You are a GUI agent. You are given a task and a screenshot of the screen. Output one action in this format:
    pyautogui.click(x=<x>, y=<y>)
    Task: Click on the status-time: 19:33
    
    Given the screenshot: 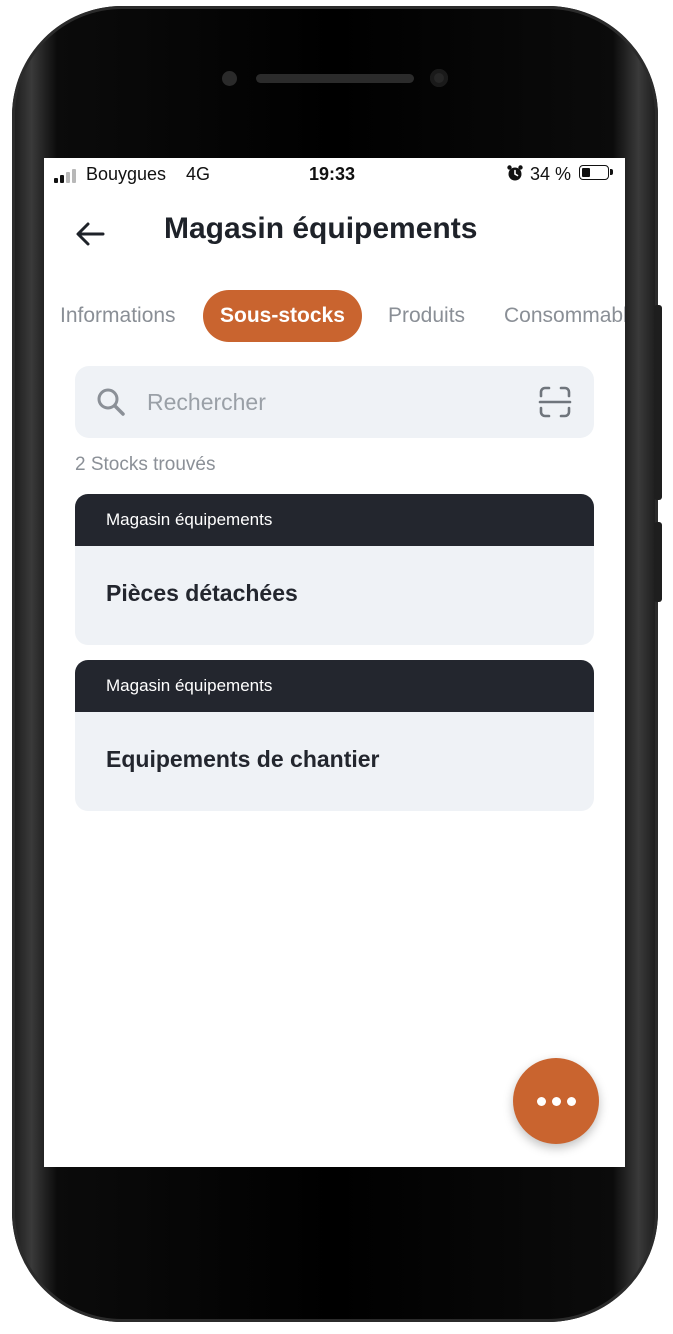 What is the action you would take?
    pyautogui.click(x=332, y=174)
    